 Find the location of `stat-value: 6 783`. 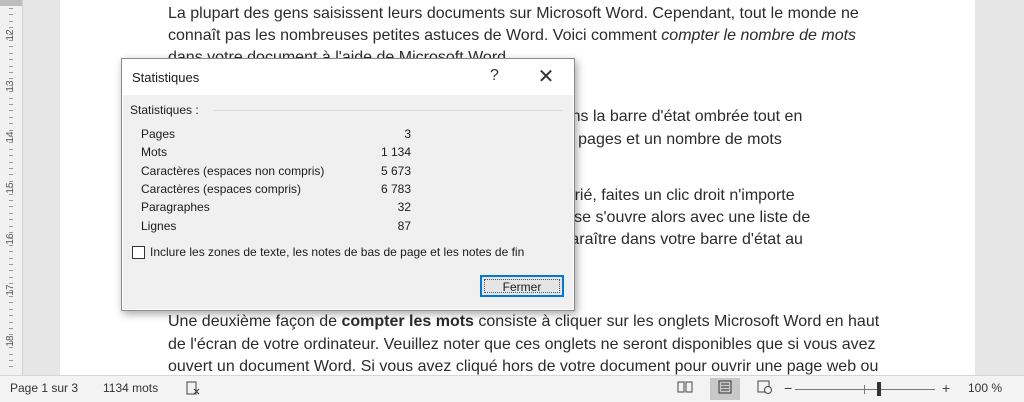

stat-value: 6 783 is located at coordinates (395, 188).